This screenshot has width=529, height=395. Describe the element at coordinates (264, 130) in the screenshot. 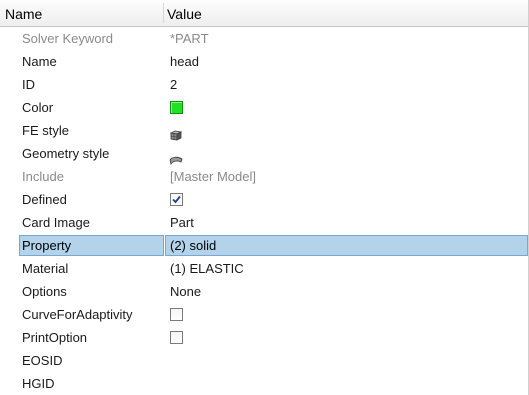

I see `row-fe-style: FE style` at that location.